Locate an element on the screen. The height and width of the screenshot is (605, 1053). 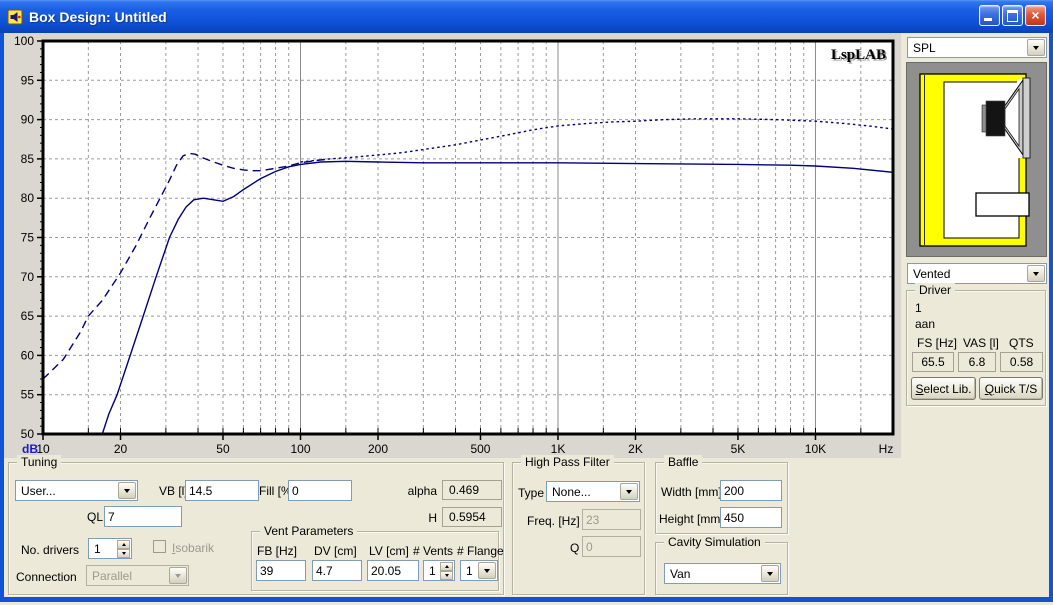
box-type-value: Vented is located at coordinates (932, 274).